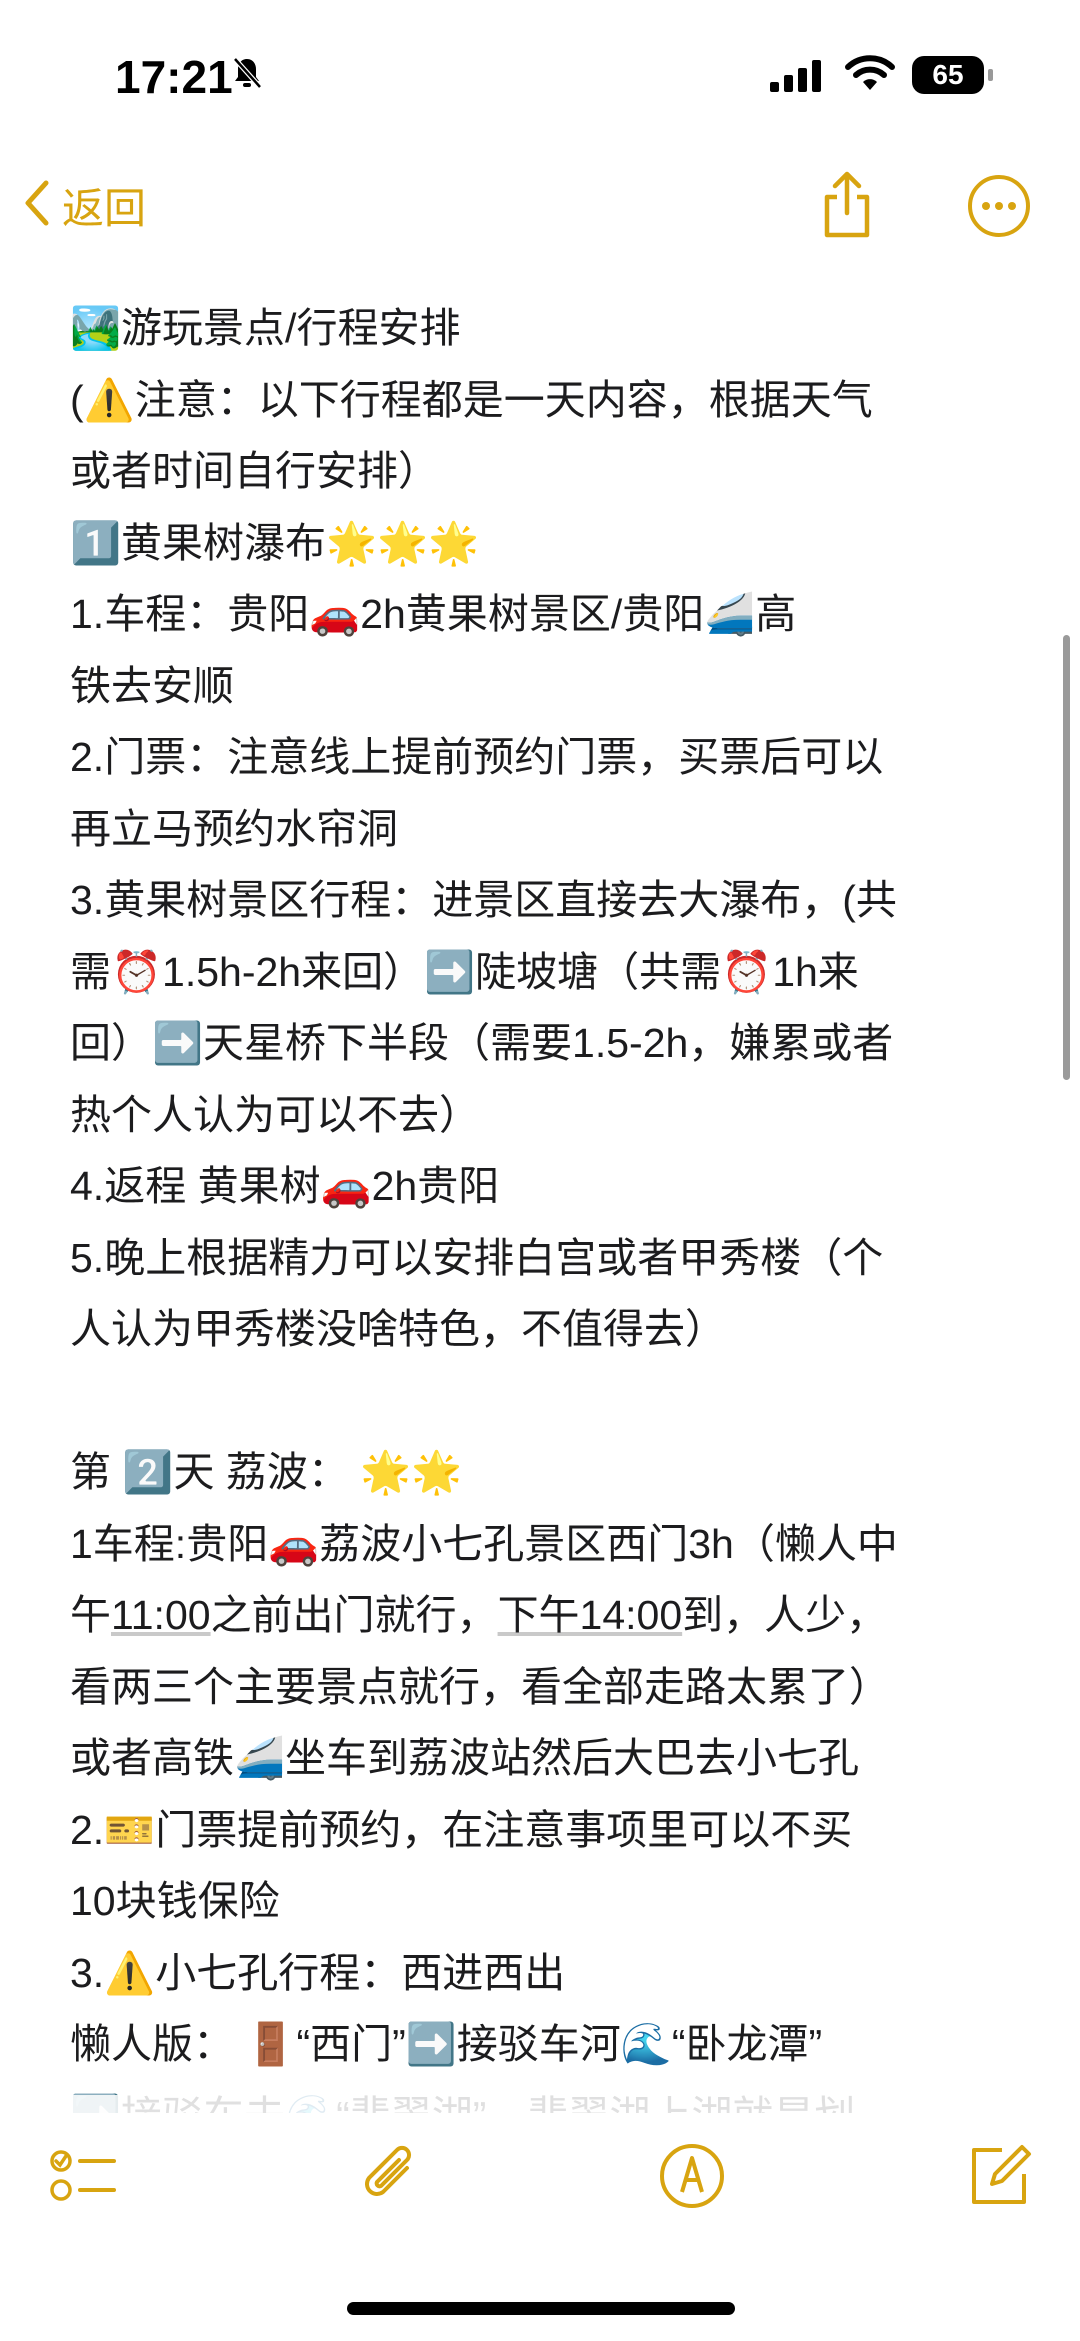 The height and width of the screenshot is (2341, 1080). What do you see at coordinates (798, 78) in the screenshot?
I see `cellular-signal-icon` at bounding box center [798, 78].